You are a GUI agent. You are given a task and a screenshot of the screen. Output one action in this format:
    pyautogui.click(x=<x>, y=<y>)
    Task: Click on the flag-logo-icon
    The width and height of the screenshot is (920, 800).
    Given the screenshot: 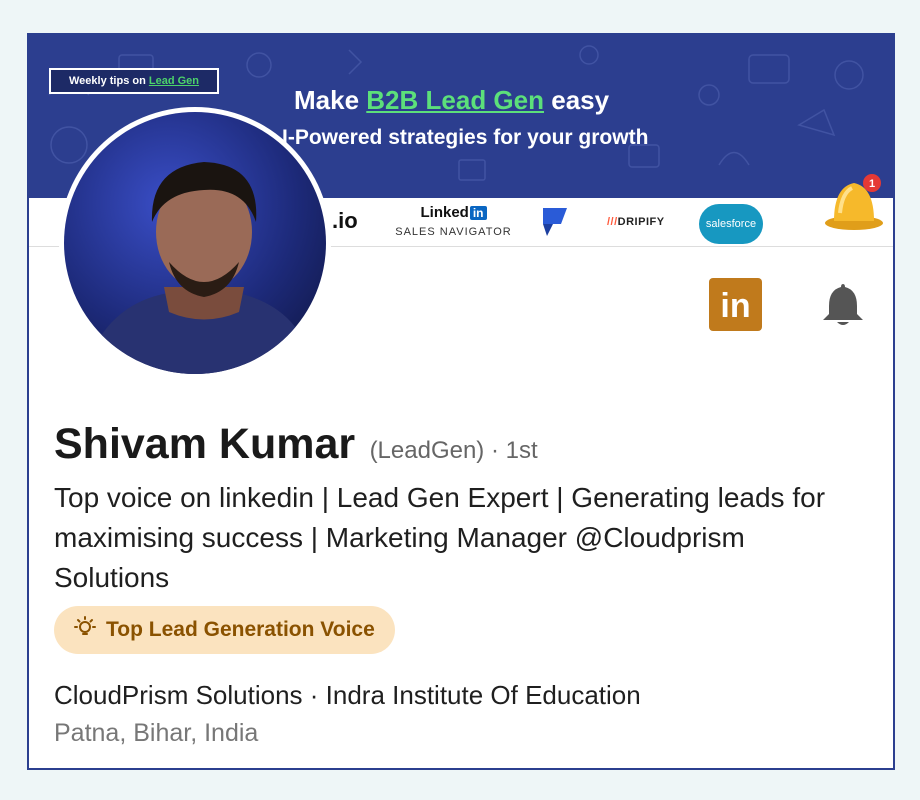 What is the action you would take?
    pyautogui.click(x=555, y=222)
    